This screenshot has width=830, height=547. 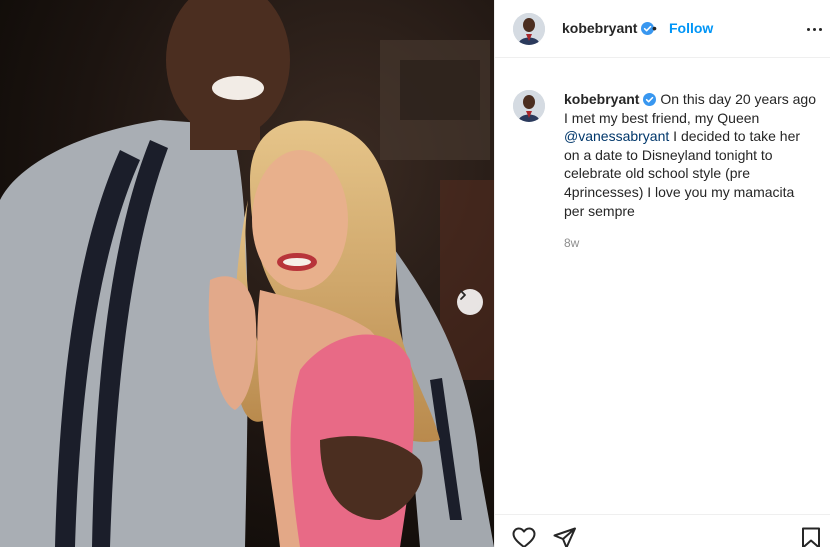 I want to click on post-timestamp: 8w, so click(x=571, y=243).